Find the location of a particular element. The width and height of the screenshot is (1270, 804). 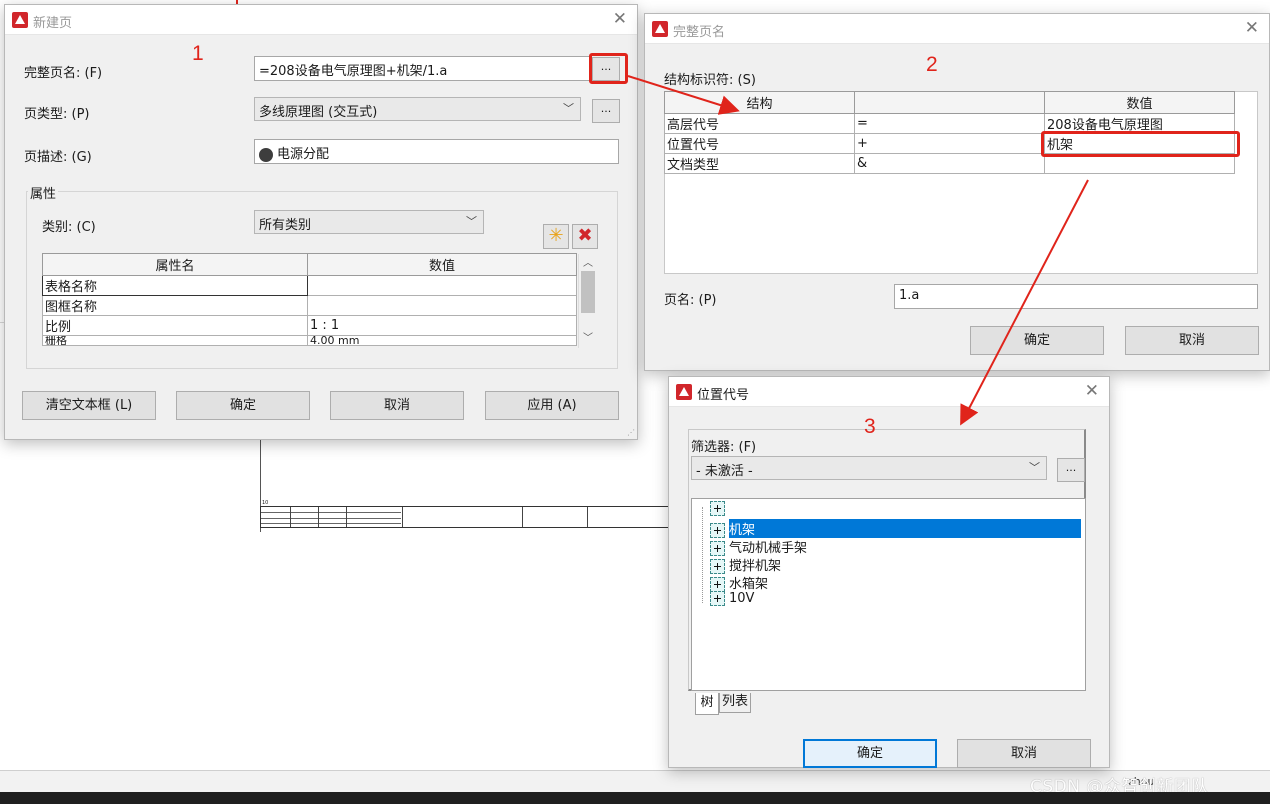

dialog-titlebar: 完整页名 ✕ is located at coordinates (957, 29).